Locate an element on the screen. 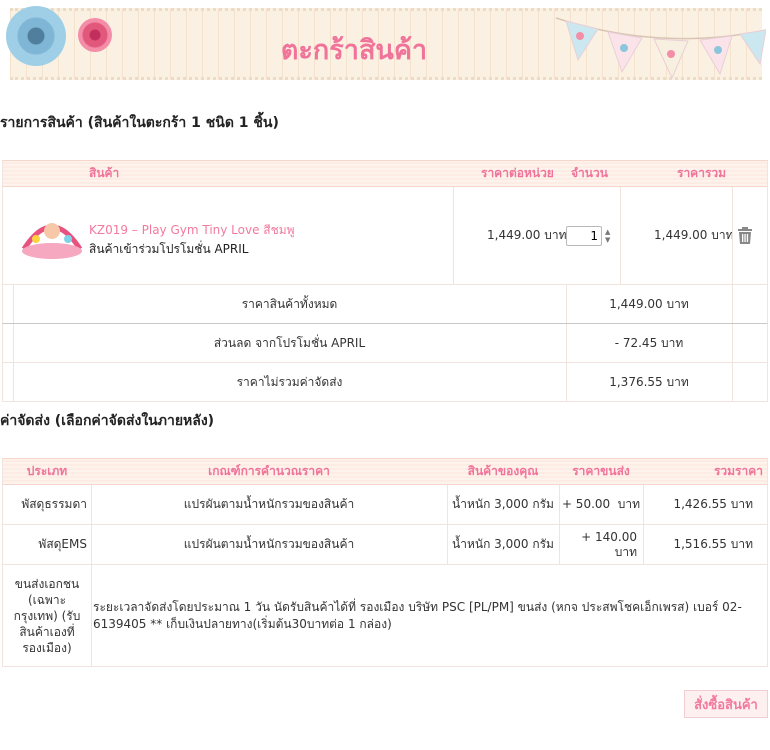 The image size is (770, 750). page-banner: ตะกร้าสินค้า is located at coordinates (385, 42).